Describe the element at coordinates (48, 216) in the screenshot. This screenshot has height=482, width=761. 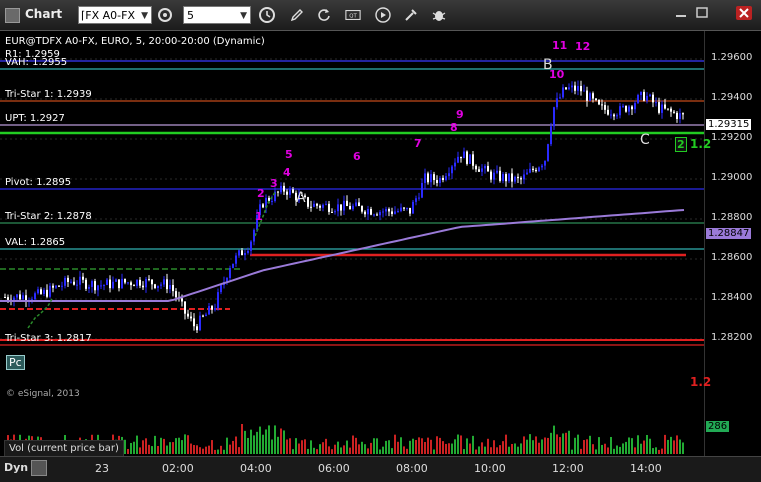
I see `level-label: Tri-Star 2: 1.2878` at that location.